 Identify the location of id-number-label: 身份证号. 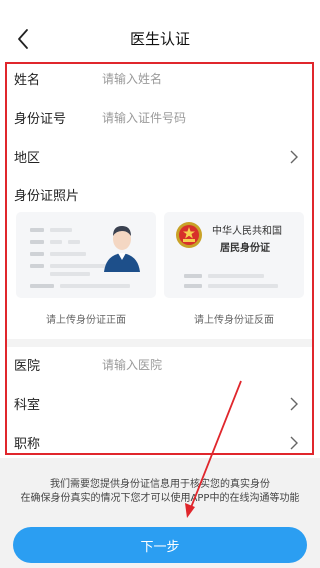
(40, 119).